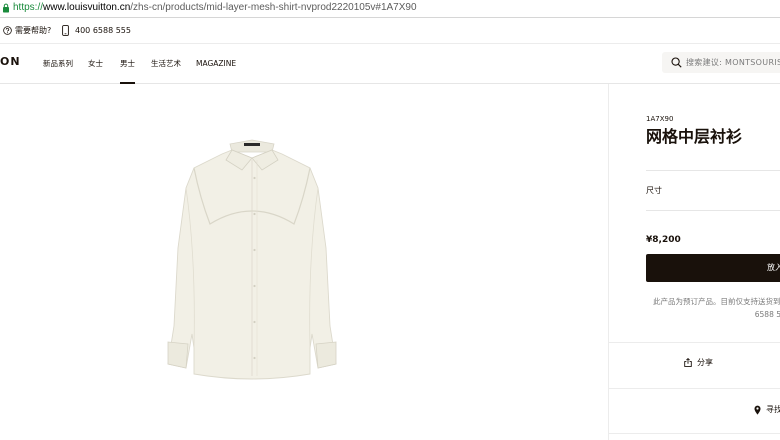  Describe the element at coordinates (58, 63) in the screenshot. I see `nav-item-new-collection: 新品系列` at that location.